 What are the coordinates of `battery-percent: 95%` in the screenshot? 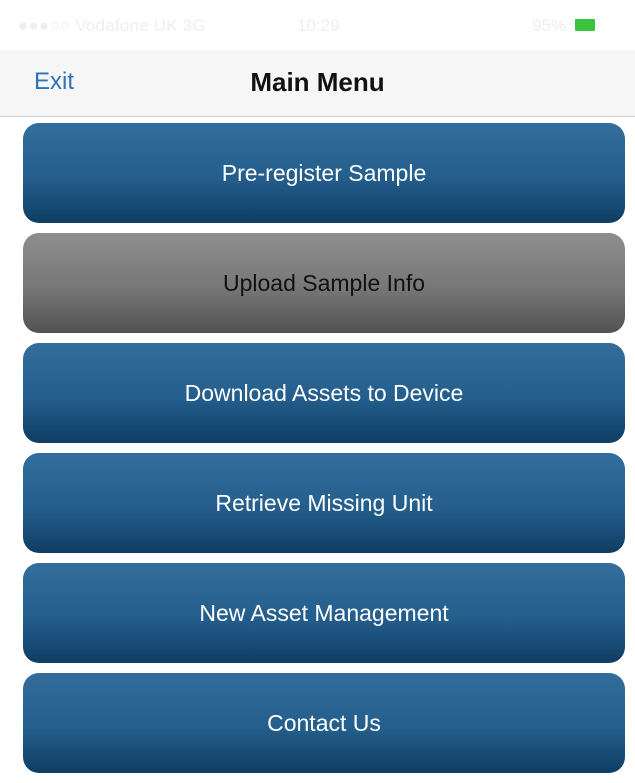 It's located at (549, 25).